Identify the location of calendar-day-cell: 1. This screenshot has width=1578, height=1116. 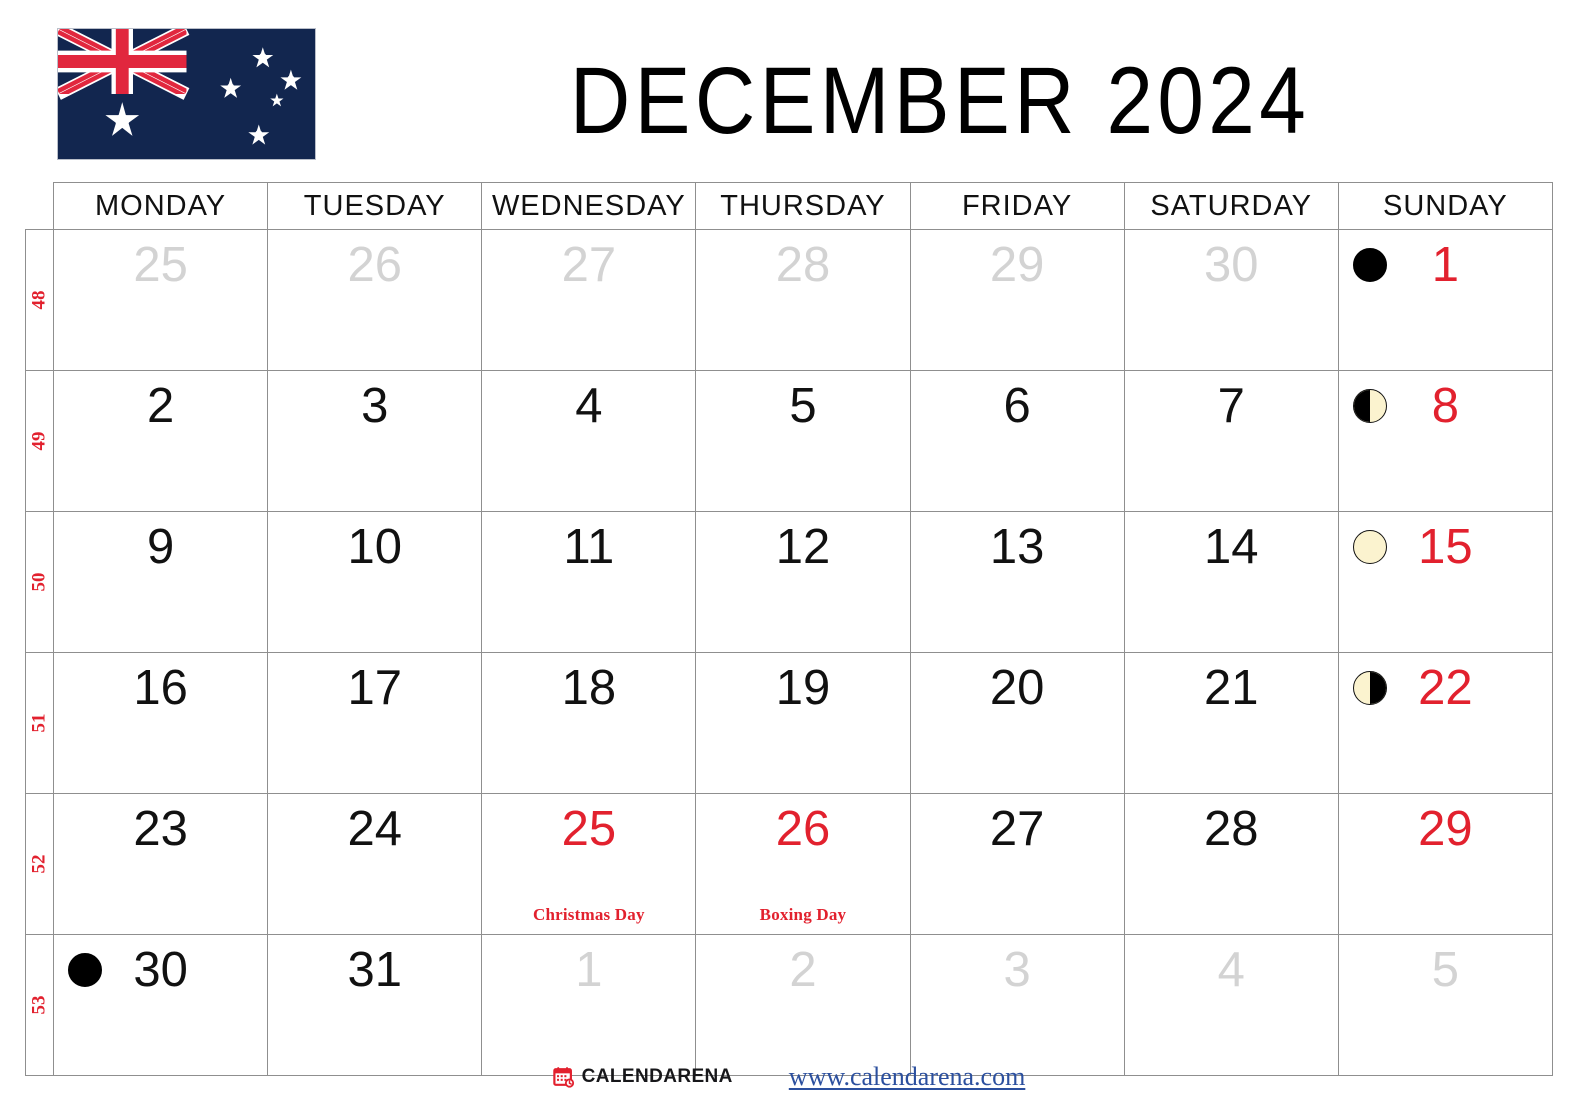
(1445, 300).